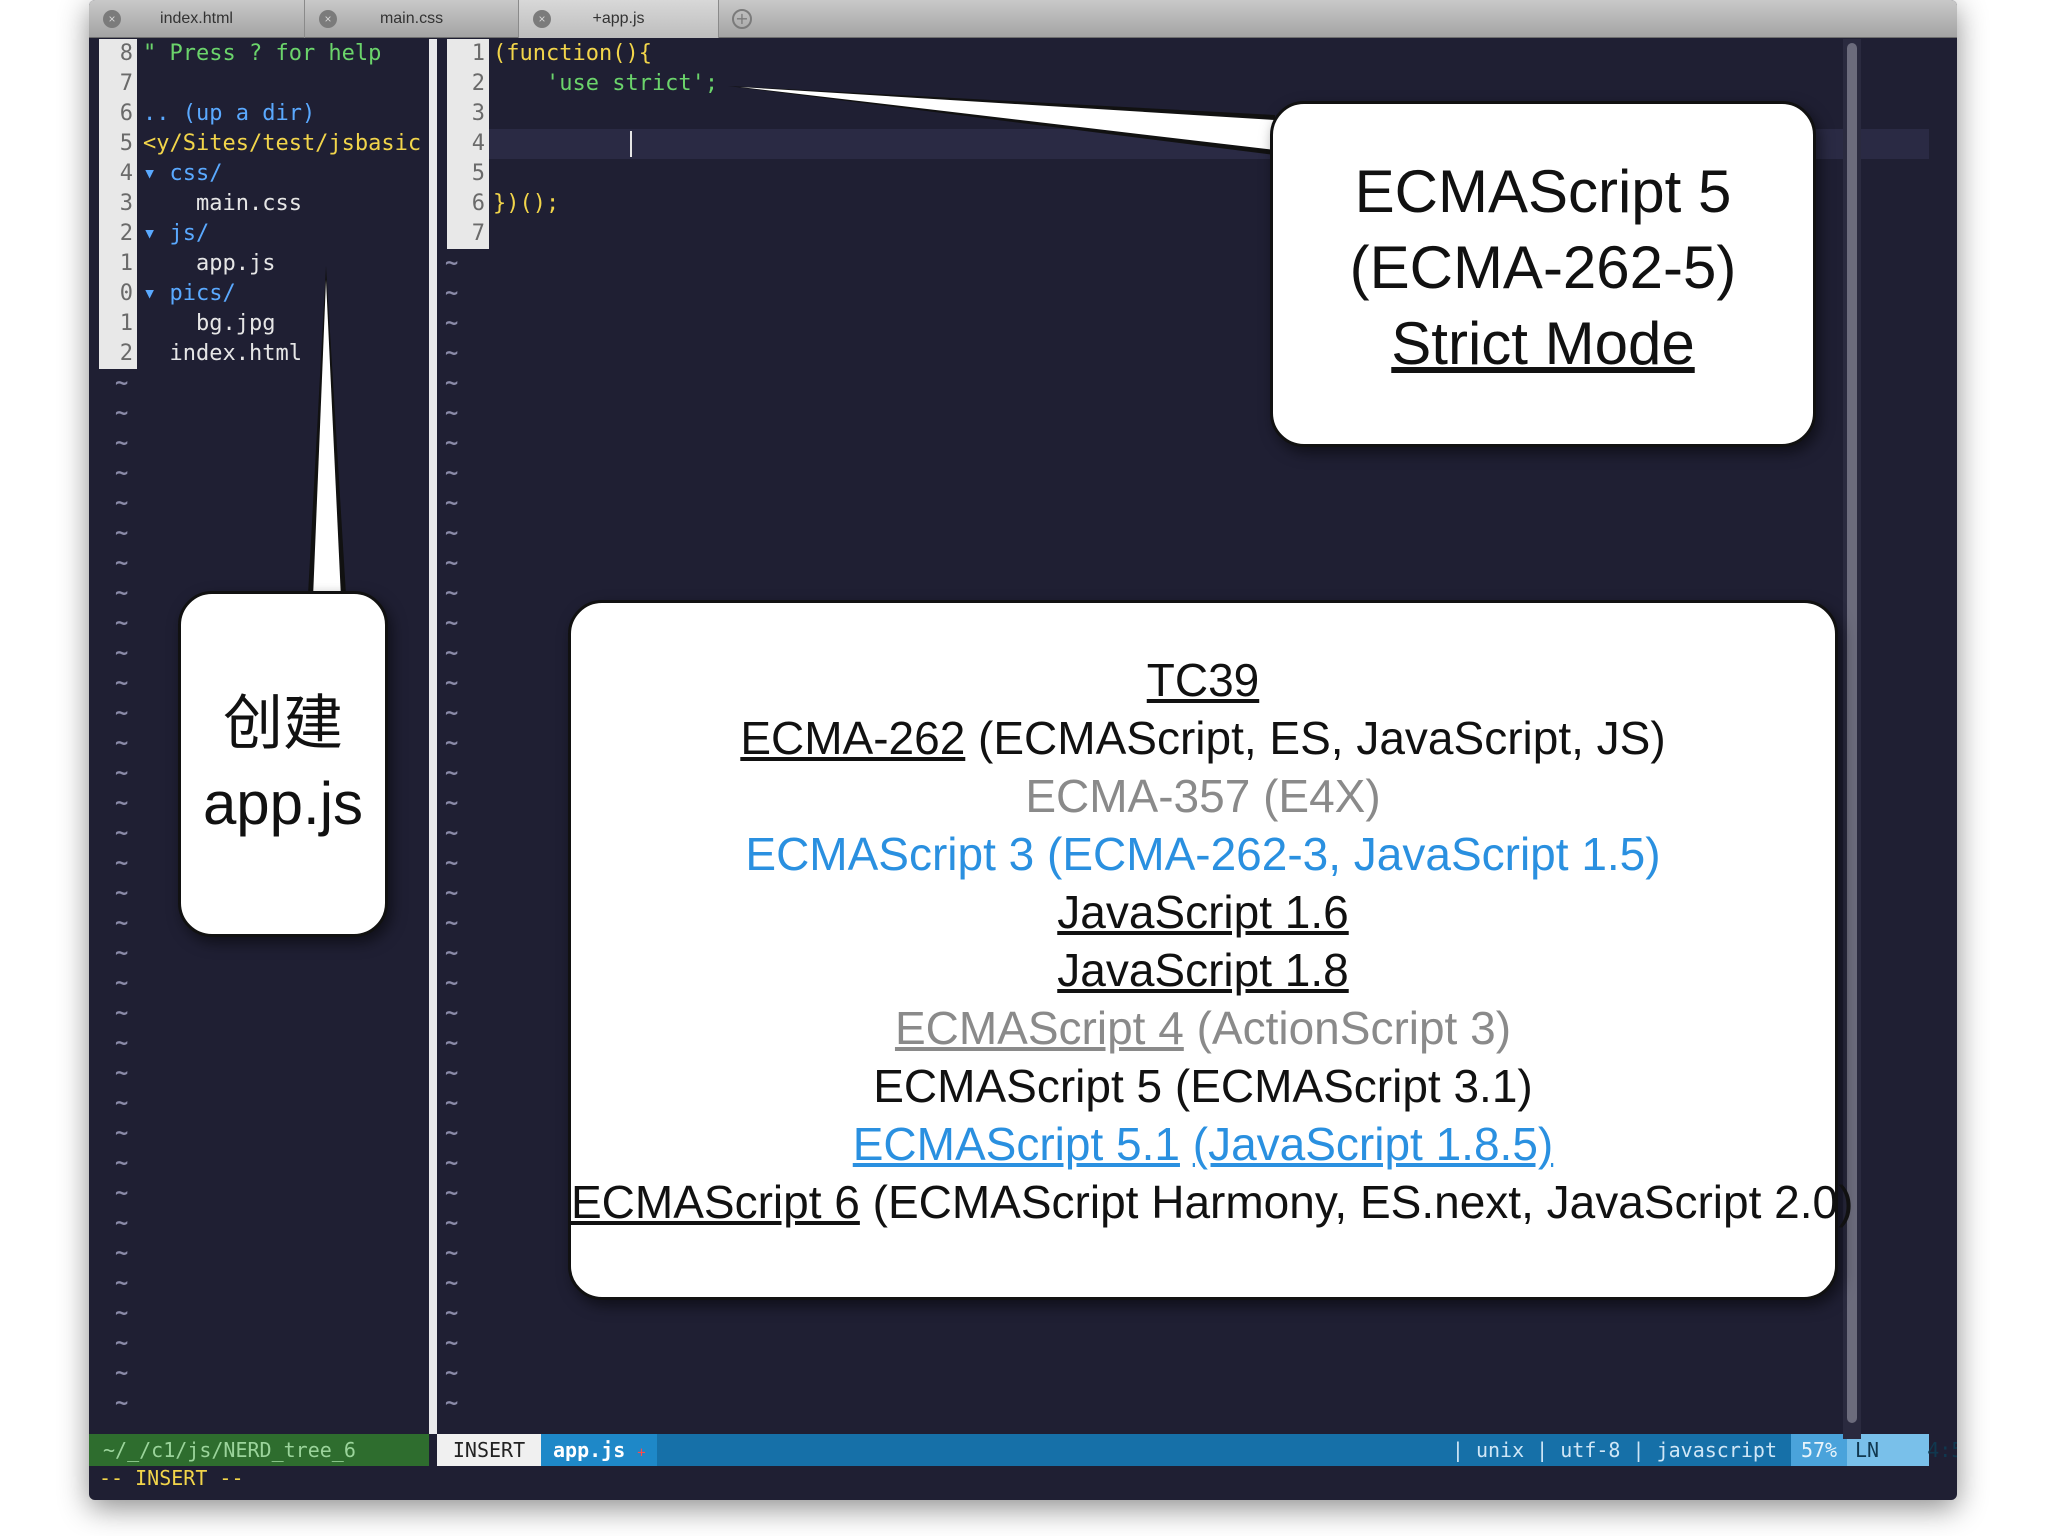 Image resolution: width=2048 pixels, height=1536 pixels. What do you see at coordinates (853, 738) in the screenshot?
I see `ecma262-text: ECMA-262` at bounding box center [853, 738].